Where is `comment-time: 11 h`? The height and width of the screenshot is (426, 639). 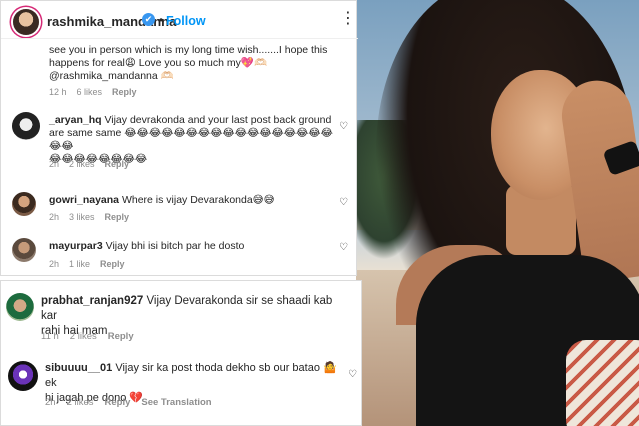
comment-time: 11 h is located at coordinates (50, 336).